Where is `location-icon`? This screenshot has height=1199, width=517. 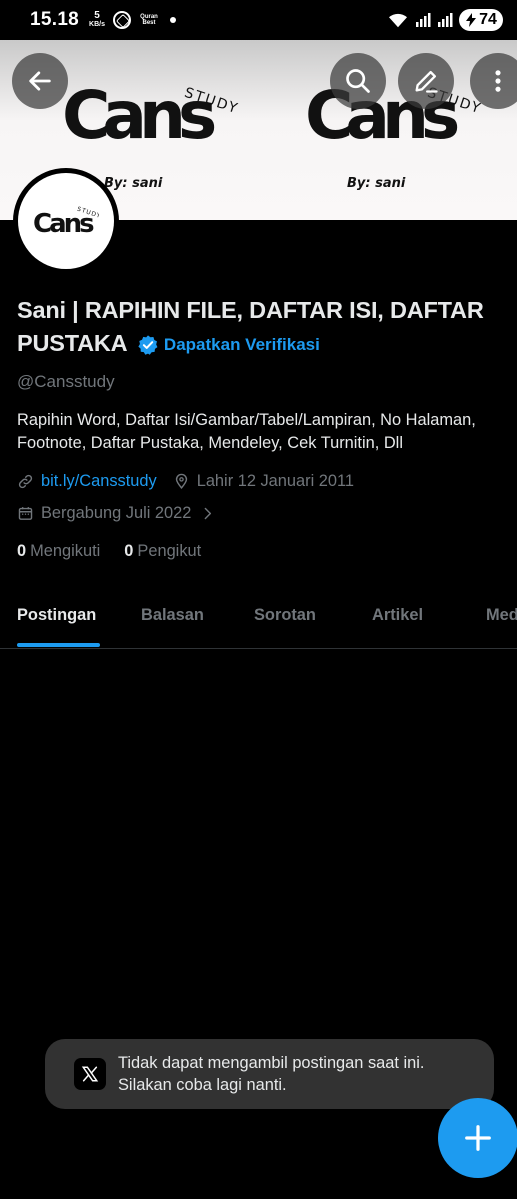 location-icon is located at coordinates (181, 481).